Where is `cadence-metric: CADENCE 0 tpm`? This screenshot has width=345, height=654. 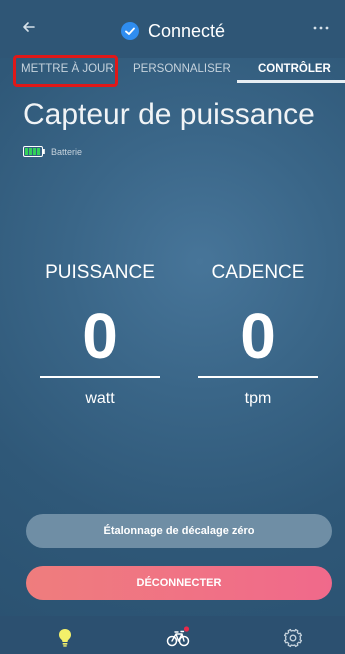
cadence-metric: CADENCE 0 tpm is located at coordinates (258, 335).